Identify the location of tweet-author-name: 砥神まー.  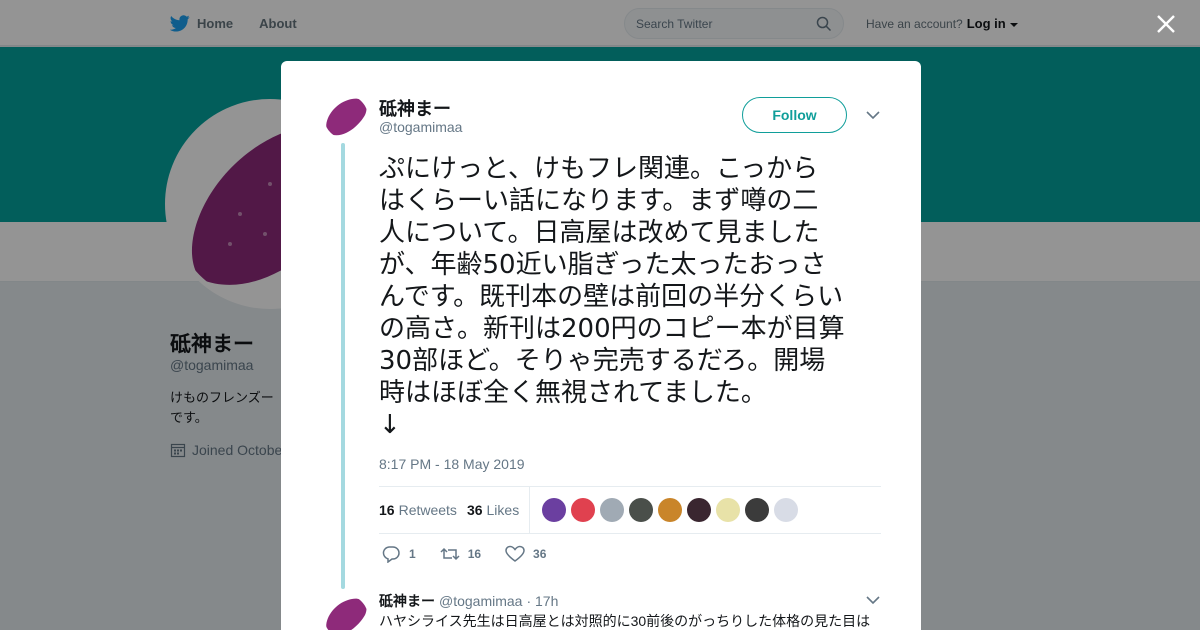
(415, 108).